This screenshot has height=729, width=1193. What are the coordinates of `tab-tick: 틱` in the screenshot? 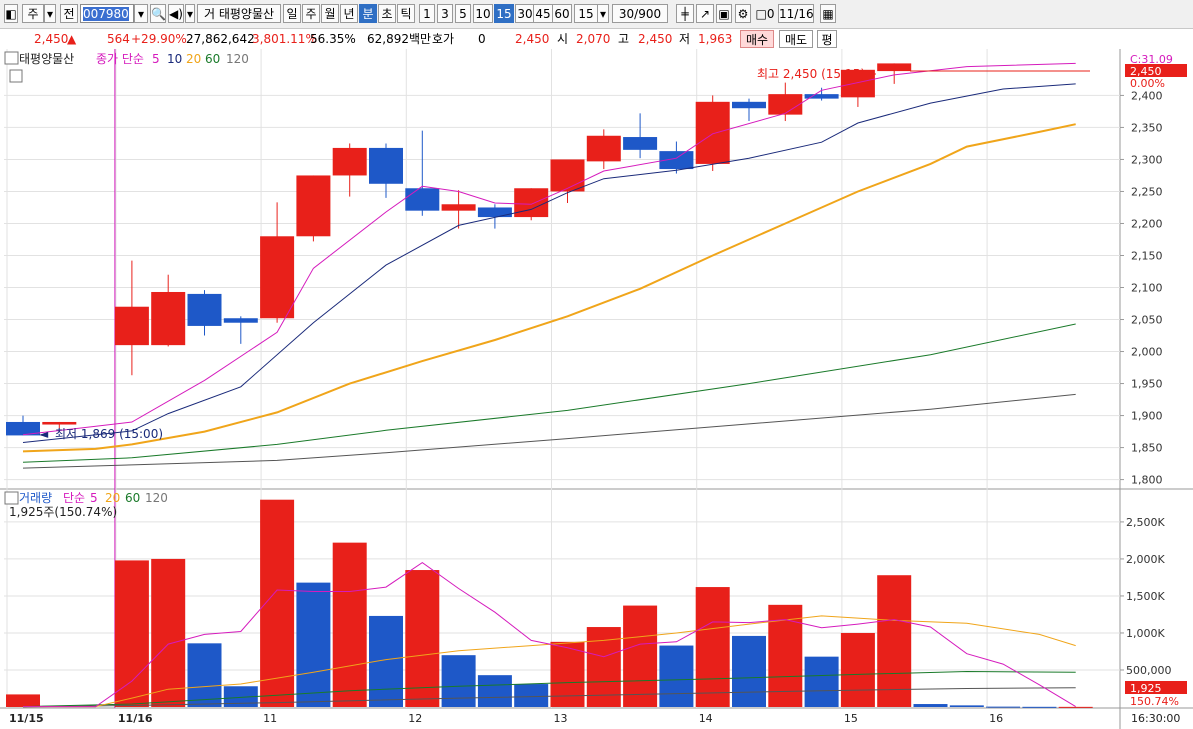 It's located at (406, 13).